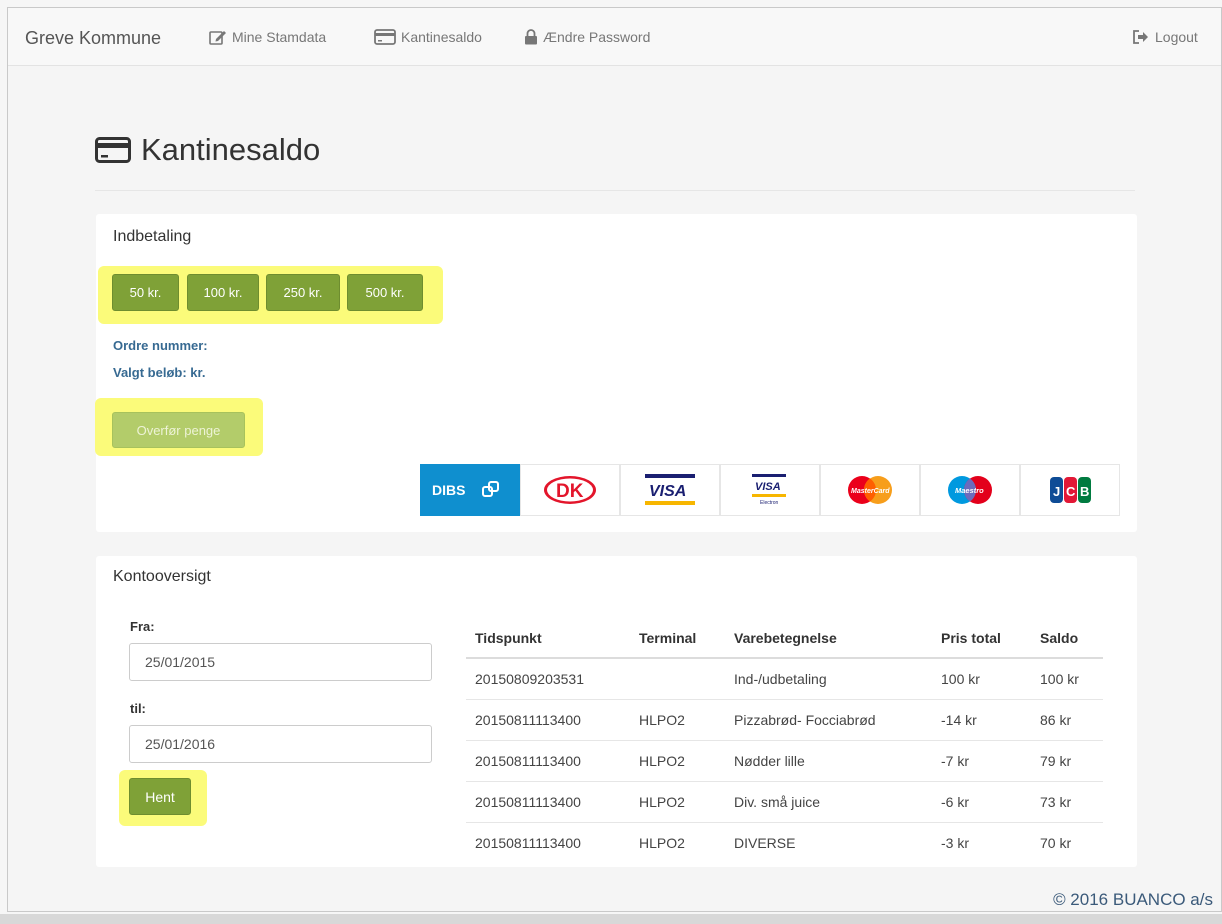  What do you see at coordinates (152, 236) in the screenshot?
I see `payment-panel-heading: Indbetaling` at bounding box center [152, 236].